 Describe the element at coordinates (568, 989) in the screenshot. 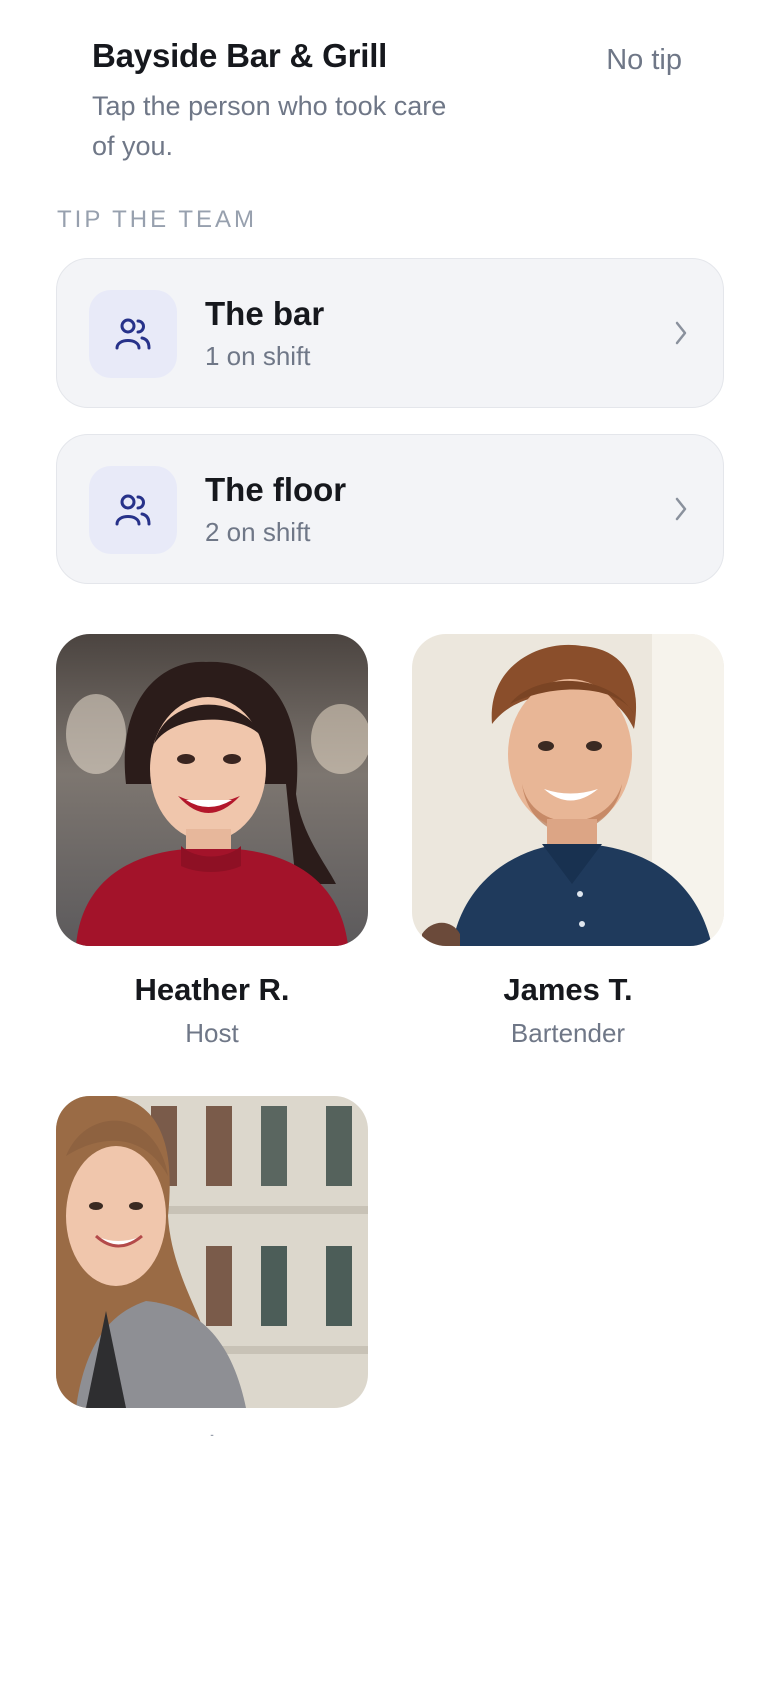

I see `staff-name: James T.` at that location.